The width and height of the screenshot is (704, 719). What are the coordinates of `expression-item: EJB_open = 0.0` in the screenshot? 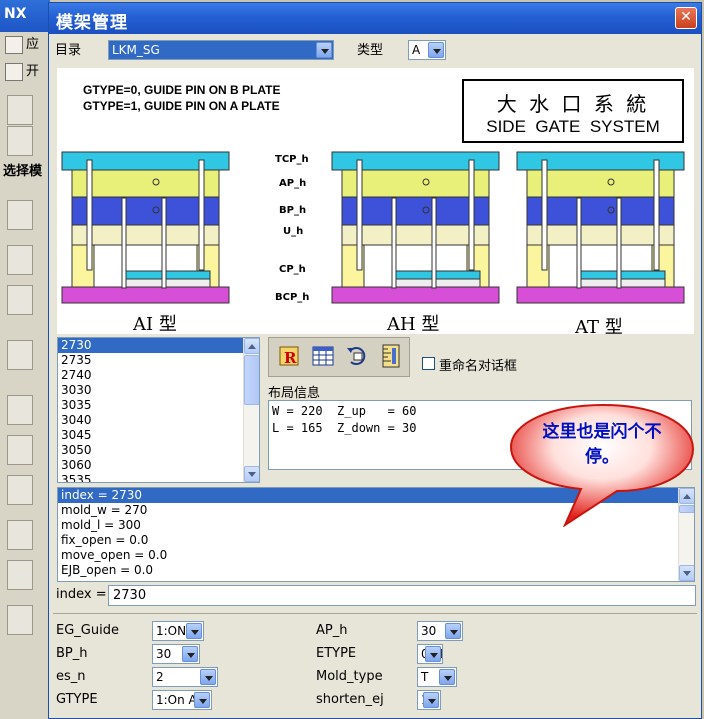 It's located at (368, 570).